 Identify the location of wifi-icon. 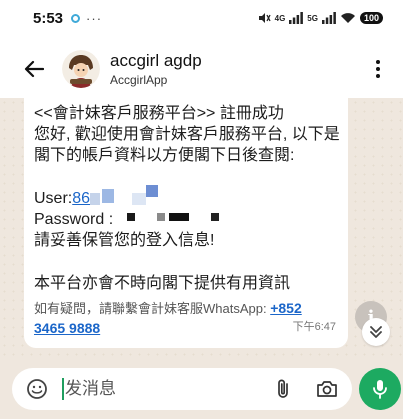
(347, 18).